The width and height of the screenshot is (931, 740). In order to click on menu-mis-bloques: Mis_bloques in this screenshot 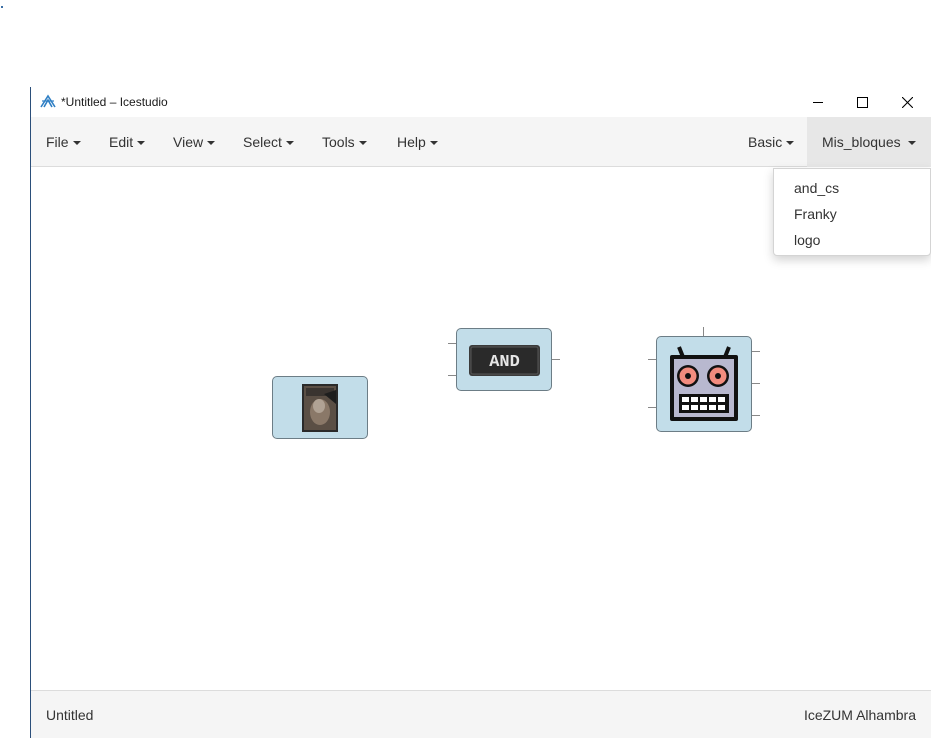, I will do `click(869, 142)`.